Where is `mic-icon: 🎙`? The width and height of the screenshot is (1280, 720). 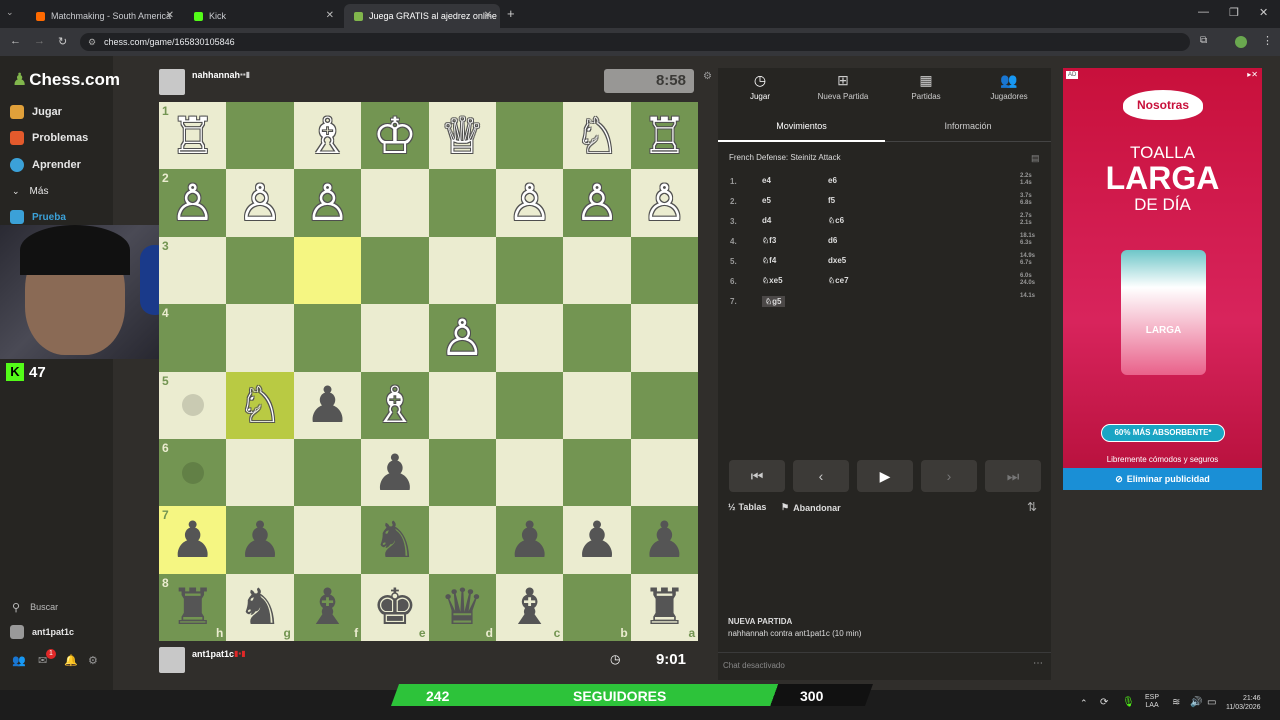
mic-icon: 🎙 is located at coordinates (1128, 702).